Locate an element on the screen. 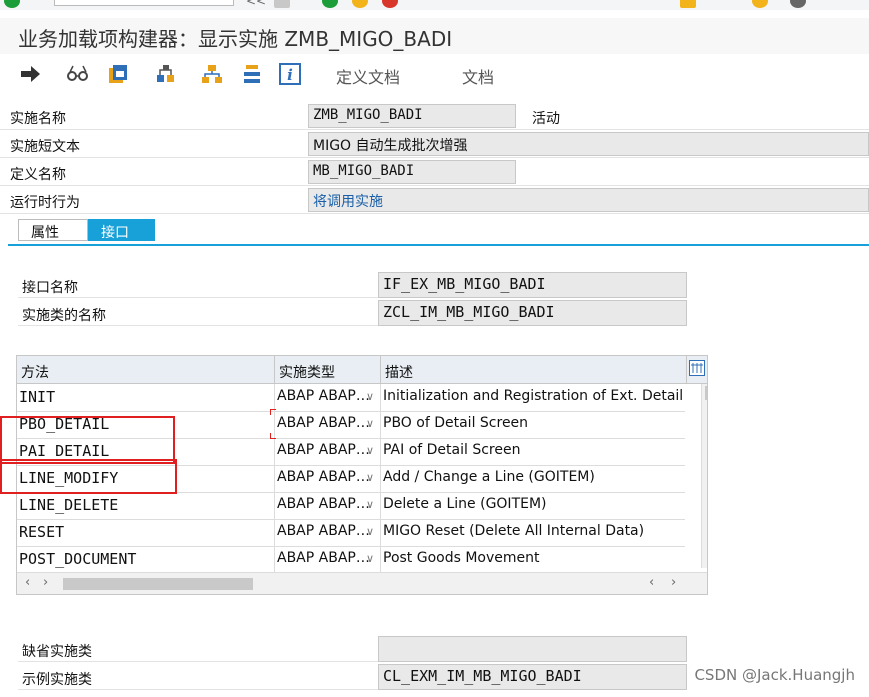  hscroll-thumb is located at coordinates (158, 584).